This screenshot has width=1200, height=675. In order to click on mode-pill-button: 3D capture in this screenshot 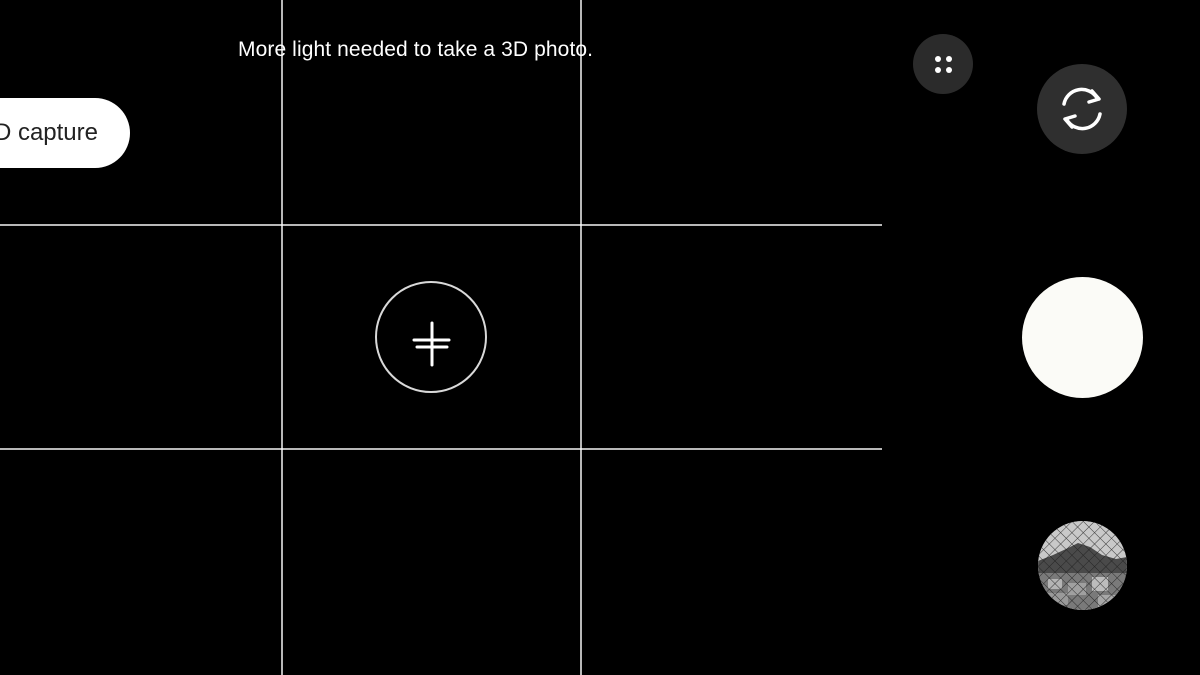, I will do `click(65, 133)`.